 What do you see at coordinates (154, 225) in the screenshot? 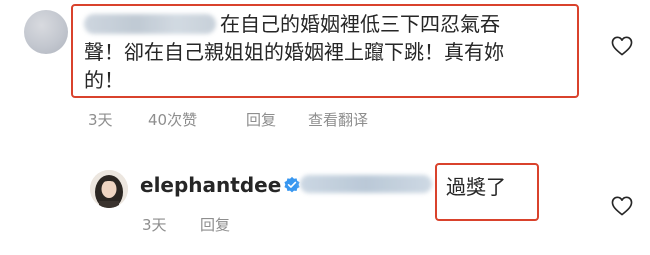
I see `reply-time: 3天` at bounding box center [154, 225].